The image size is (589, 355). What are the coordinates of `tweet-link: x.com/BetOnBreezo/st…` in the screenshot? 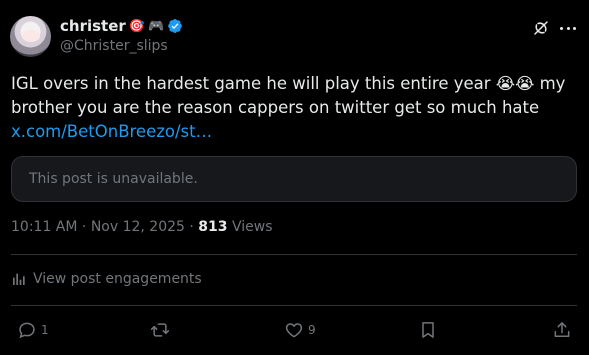 It's located at (111, 131).